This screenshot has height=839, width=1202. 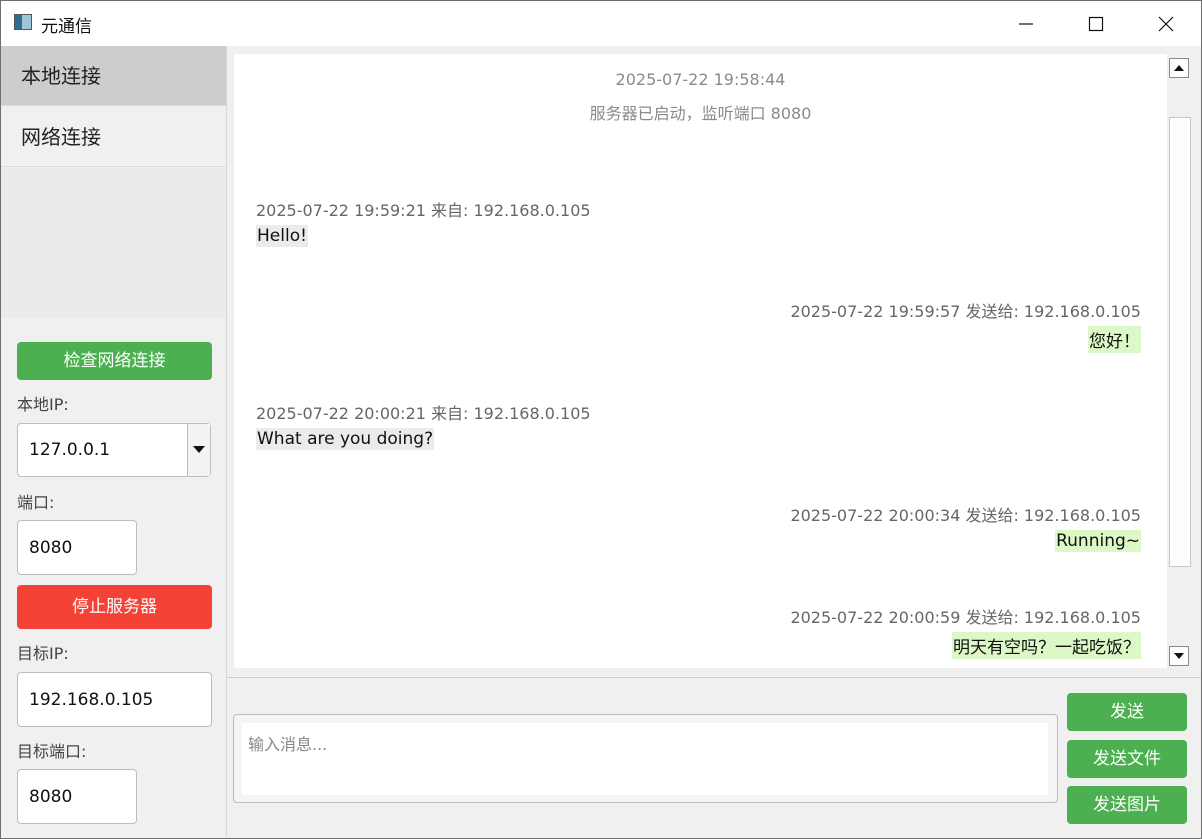 What do you see at coordinates (114, 607) in the screenshot?
I see `stop-server-button: 停止服务器` at bounding box center [114, 607].